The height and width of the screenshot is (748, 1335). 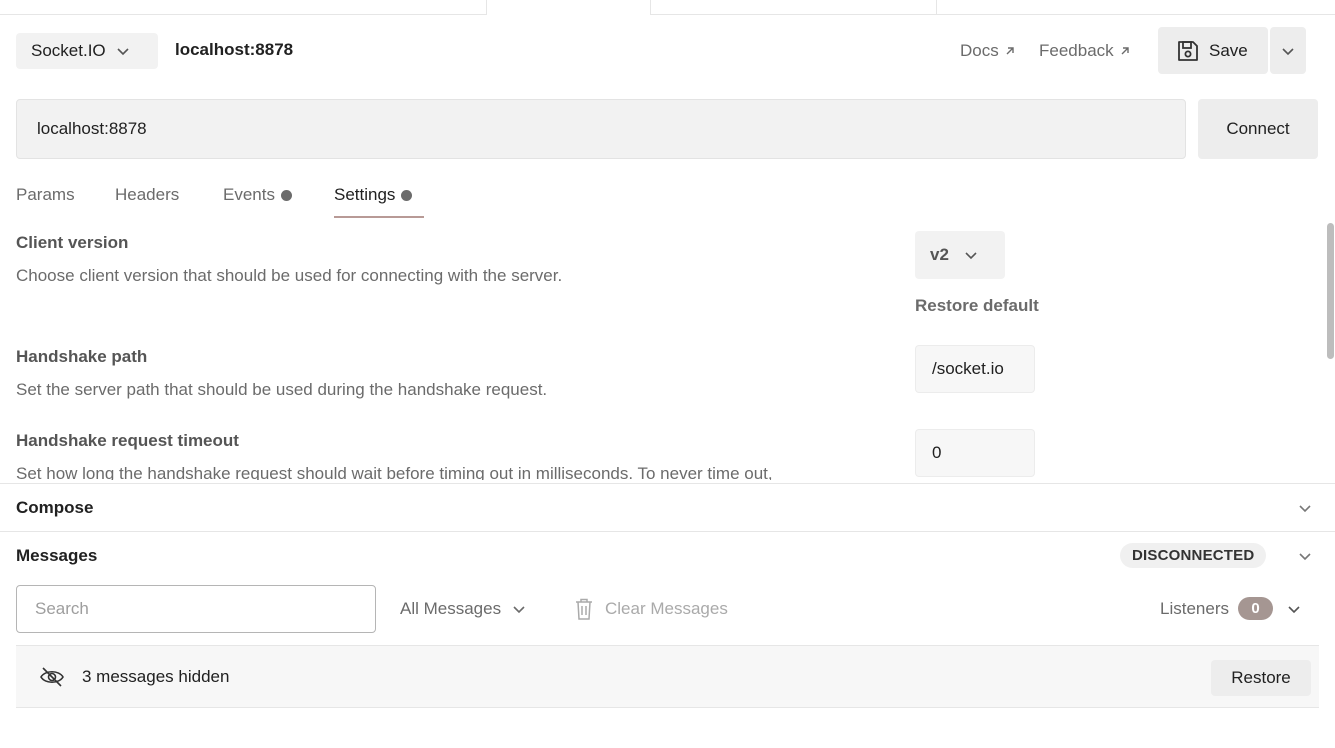 I want to click on eye-off-icon, so click(x=52, y=677).